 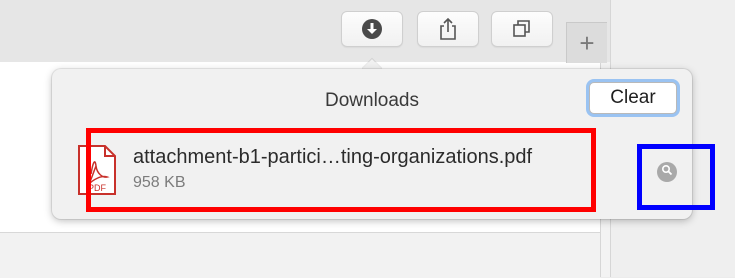 I want to click on share-button, so click(x=448, y=29).